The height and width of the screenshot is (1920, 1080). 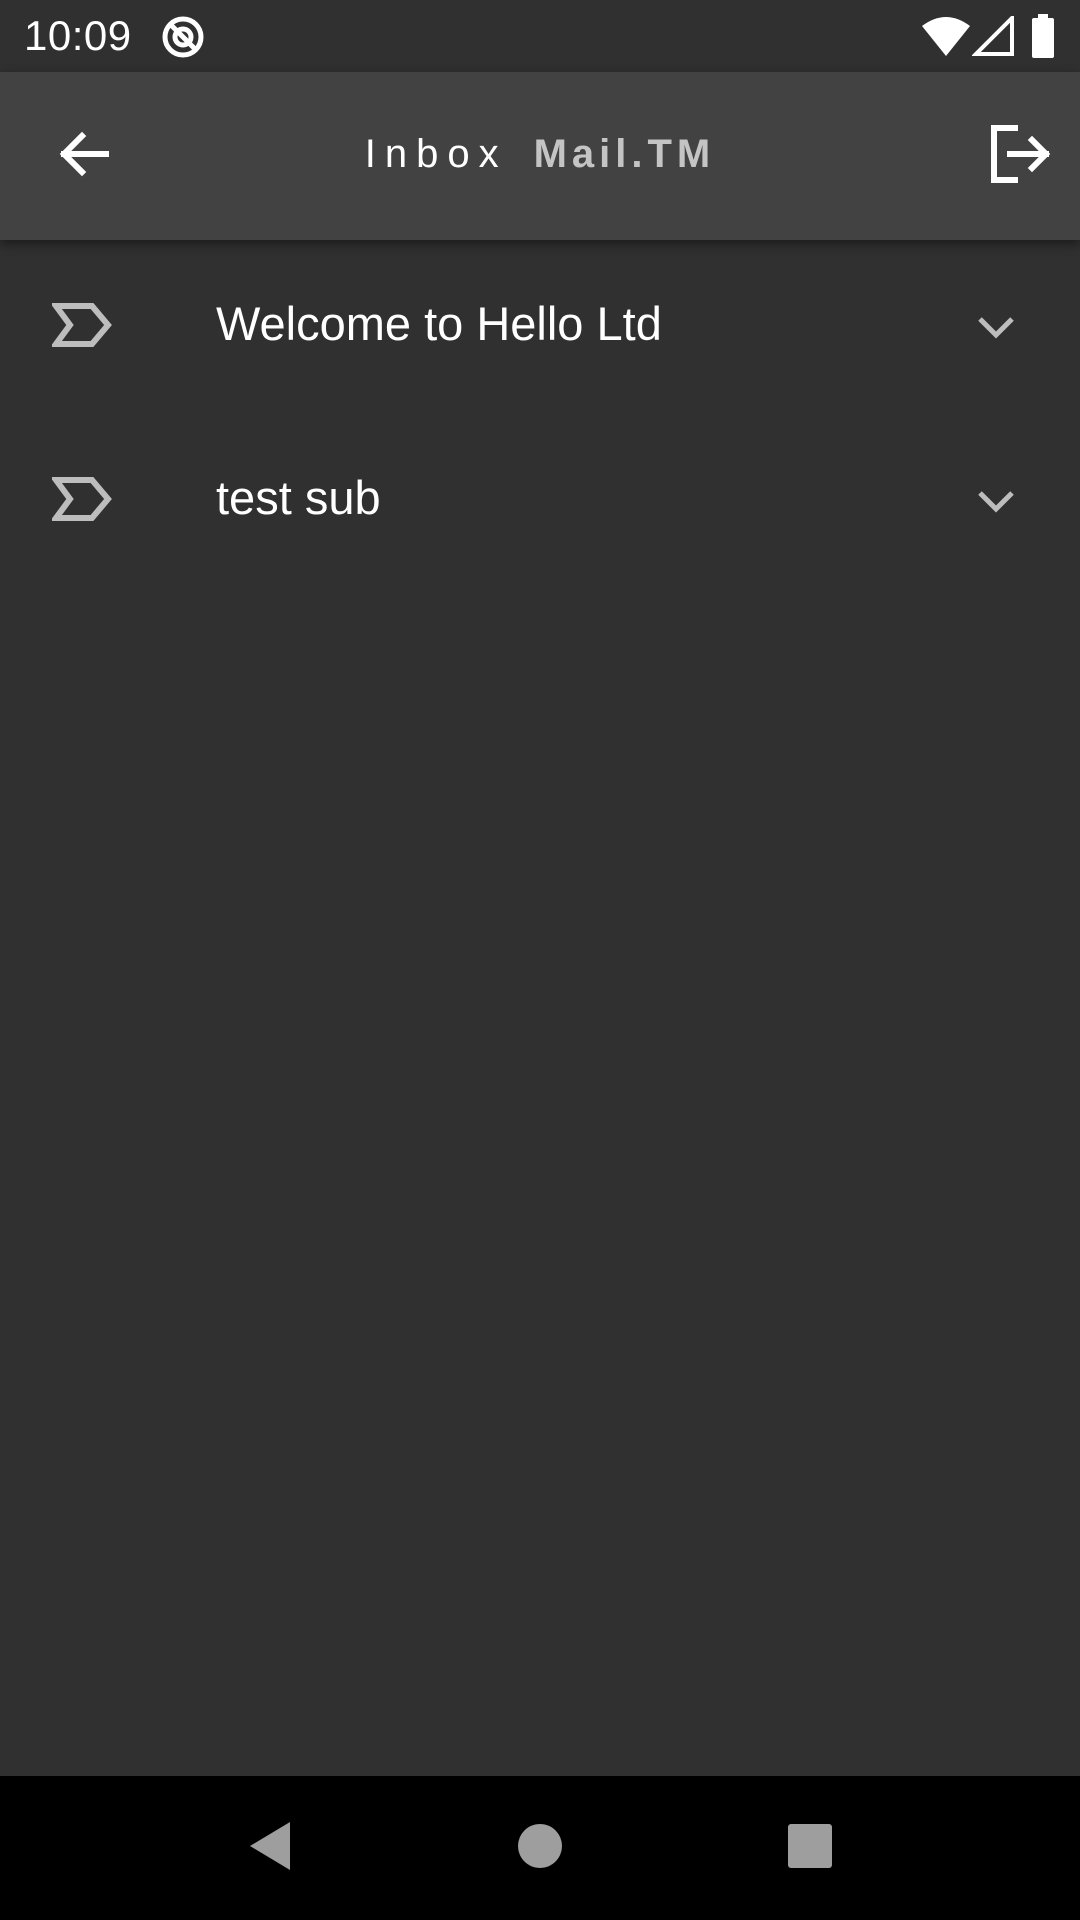 What do you see at coordinates (78, 35) in the screenshot?
I see `status-time: 10:09` at bounding box center [78, 35].